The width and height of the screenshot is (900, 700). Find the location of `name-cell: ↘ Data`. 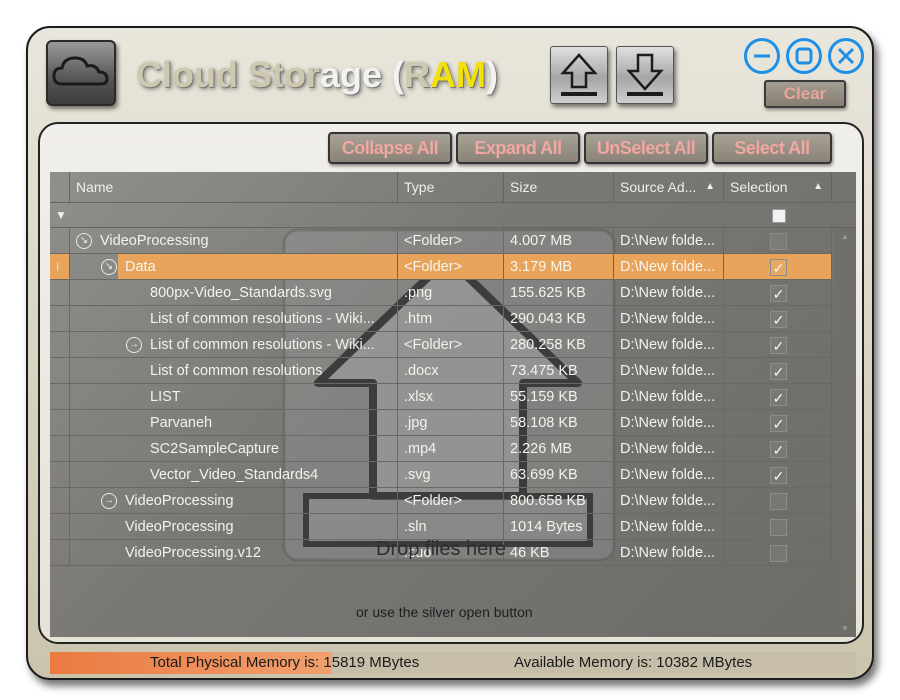

name-cell: ↘ Data is located at coordinates (234, 267).